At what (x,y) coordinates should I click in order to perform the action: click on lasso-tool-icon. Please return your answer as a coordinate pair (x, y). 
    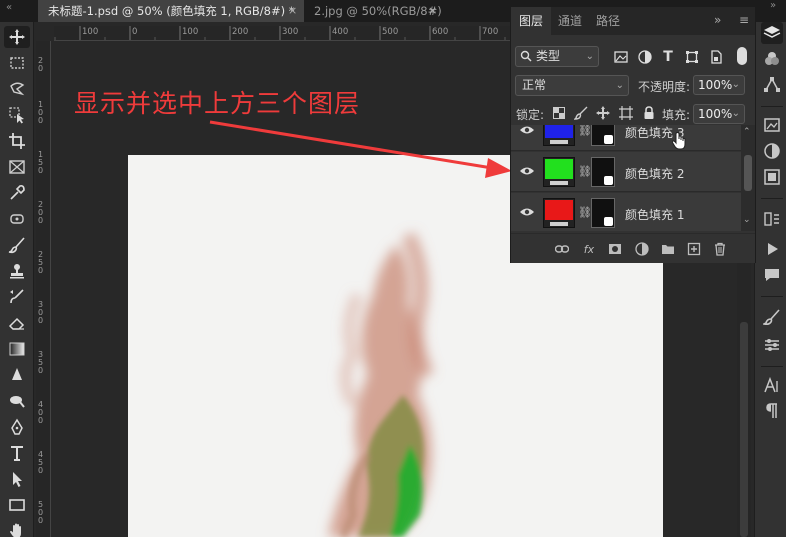
    Looking at the image, I should click on (17, 89).